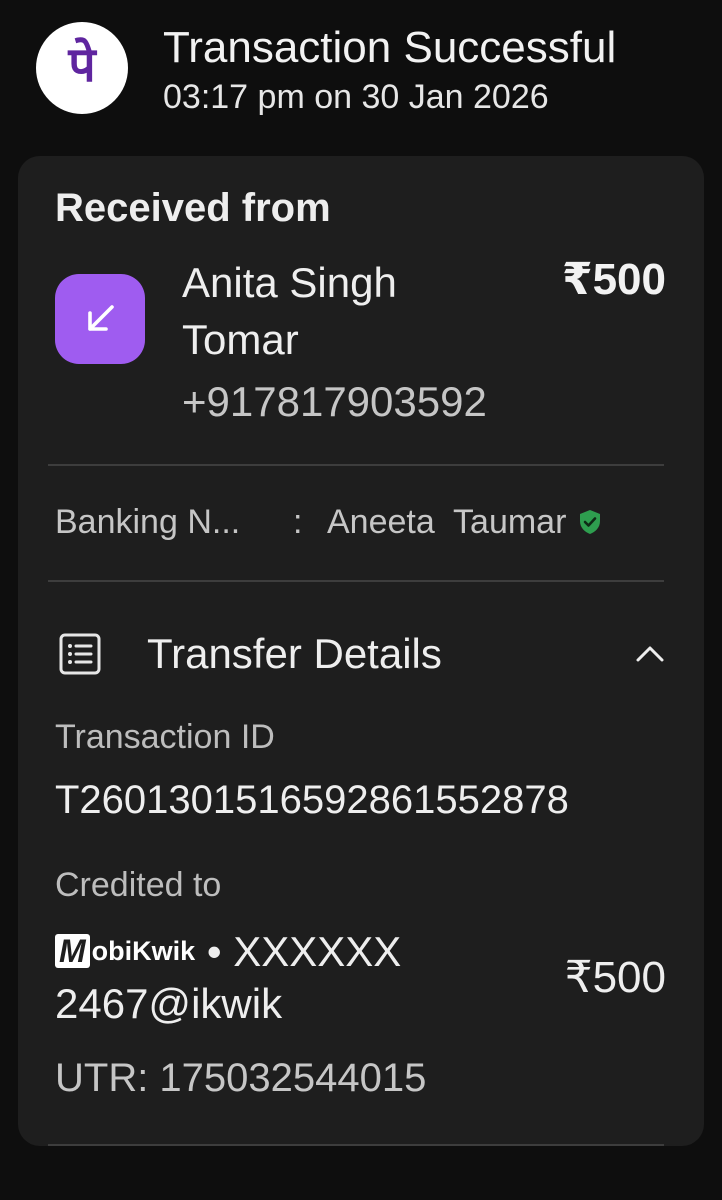 The image size is (722, 1200). I want to click on transaction-id-label: Transaction ID, so click(165, 737).